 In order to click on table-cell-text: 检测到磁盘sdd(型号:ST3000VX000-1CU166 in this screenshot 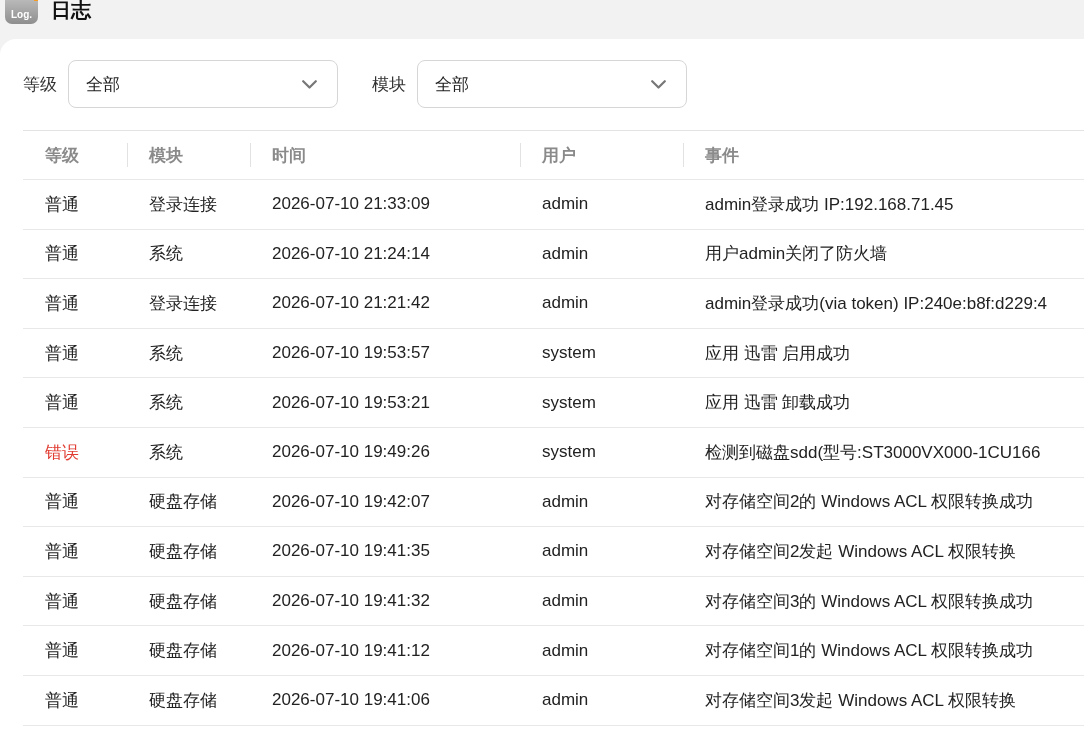, I will do `click(873, 452)`.